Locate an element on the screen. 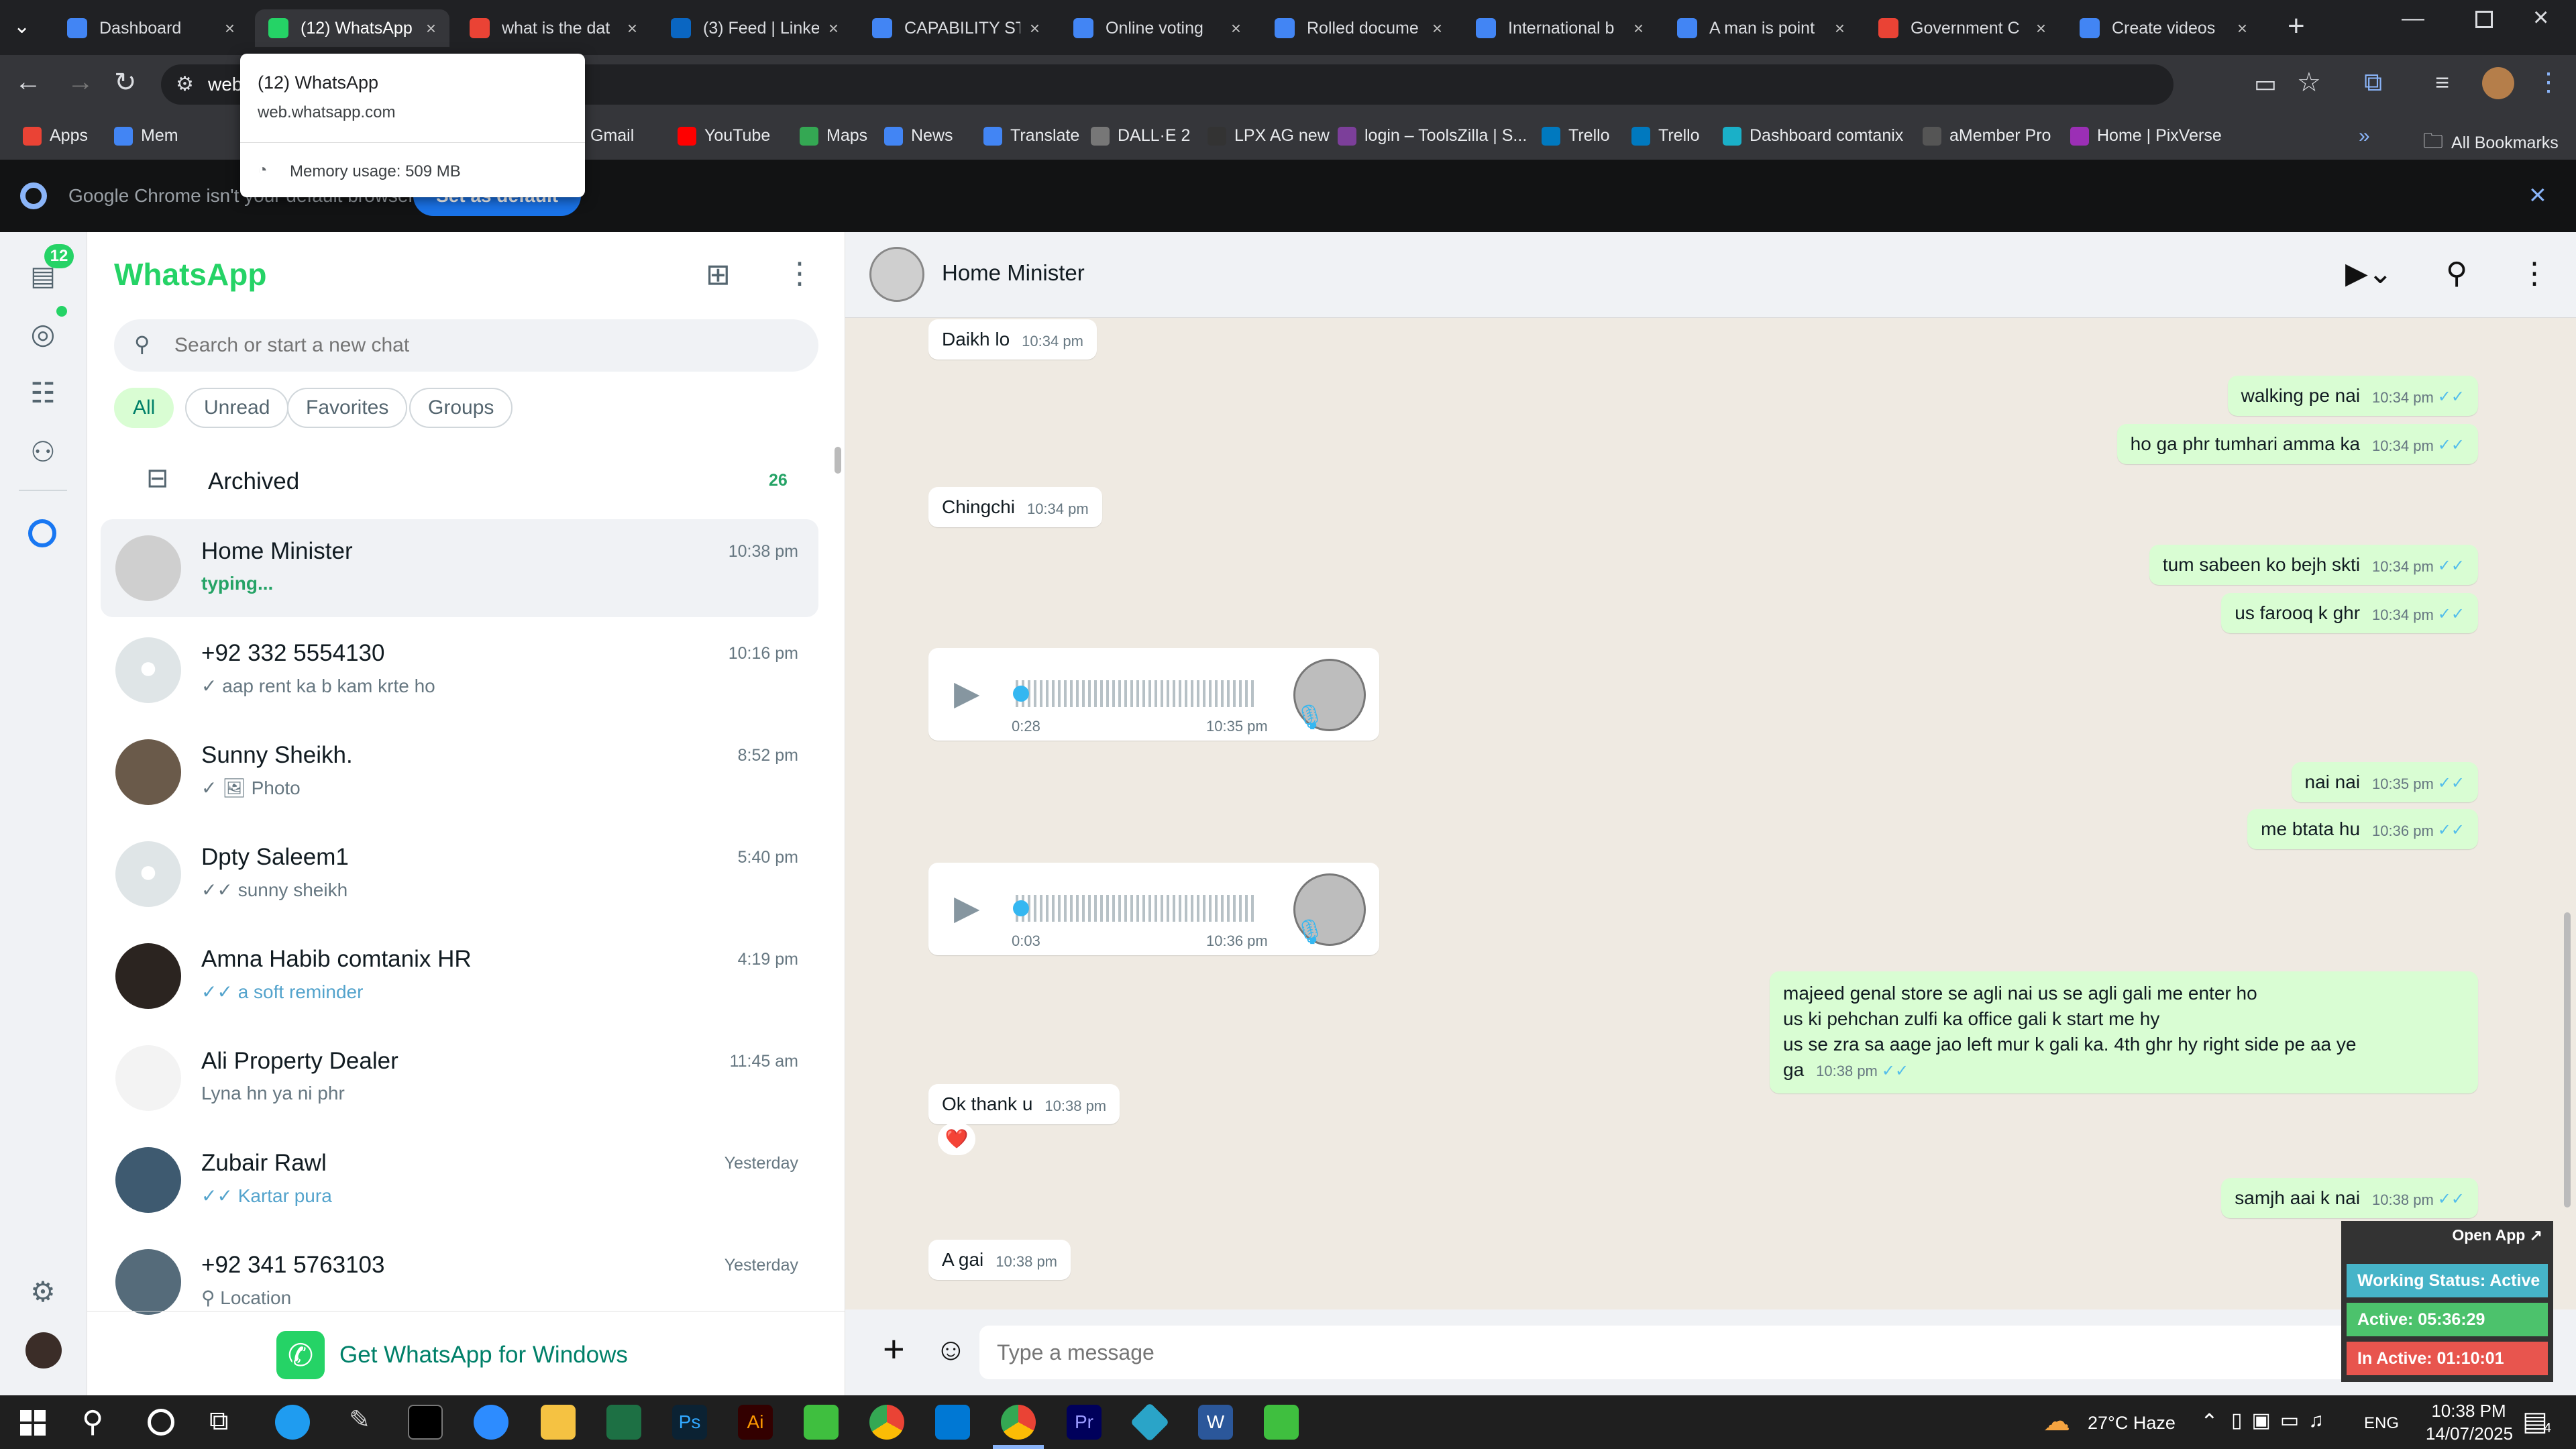 This screenshot has width=2576, height=1449. tray-icons: ▯▣▭♫ is located at coordinates (2282, 1420).